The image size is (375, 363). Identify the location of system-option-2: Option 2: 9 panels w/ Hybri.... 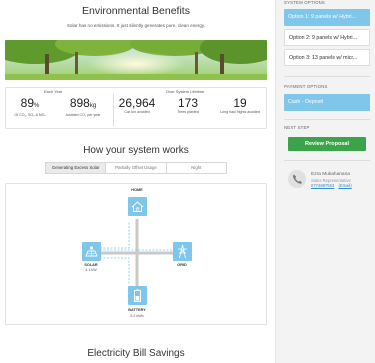
(327, 37).